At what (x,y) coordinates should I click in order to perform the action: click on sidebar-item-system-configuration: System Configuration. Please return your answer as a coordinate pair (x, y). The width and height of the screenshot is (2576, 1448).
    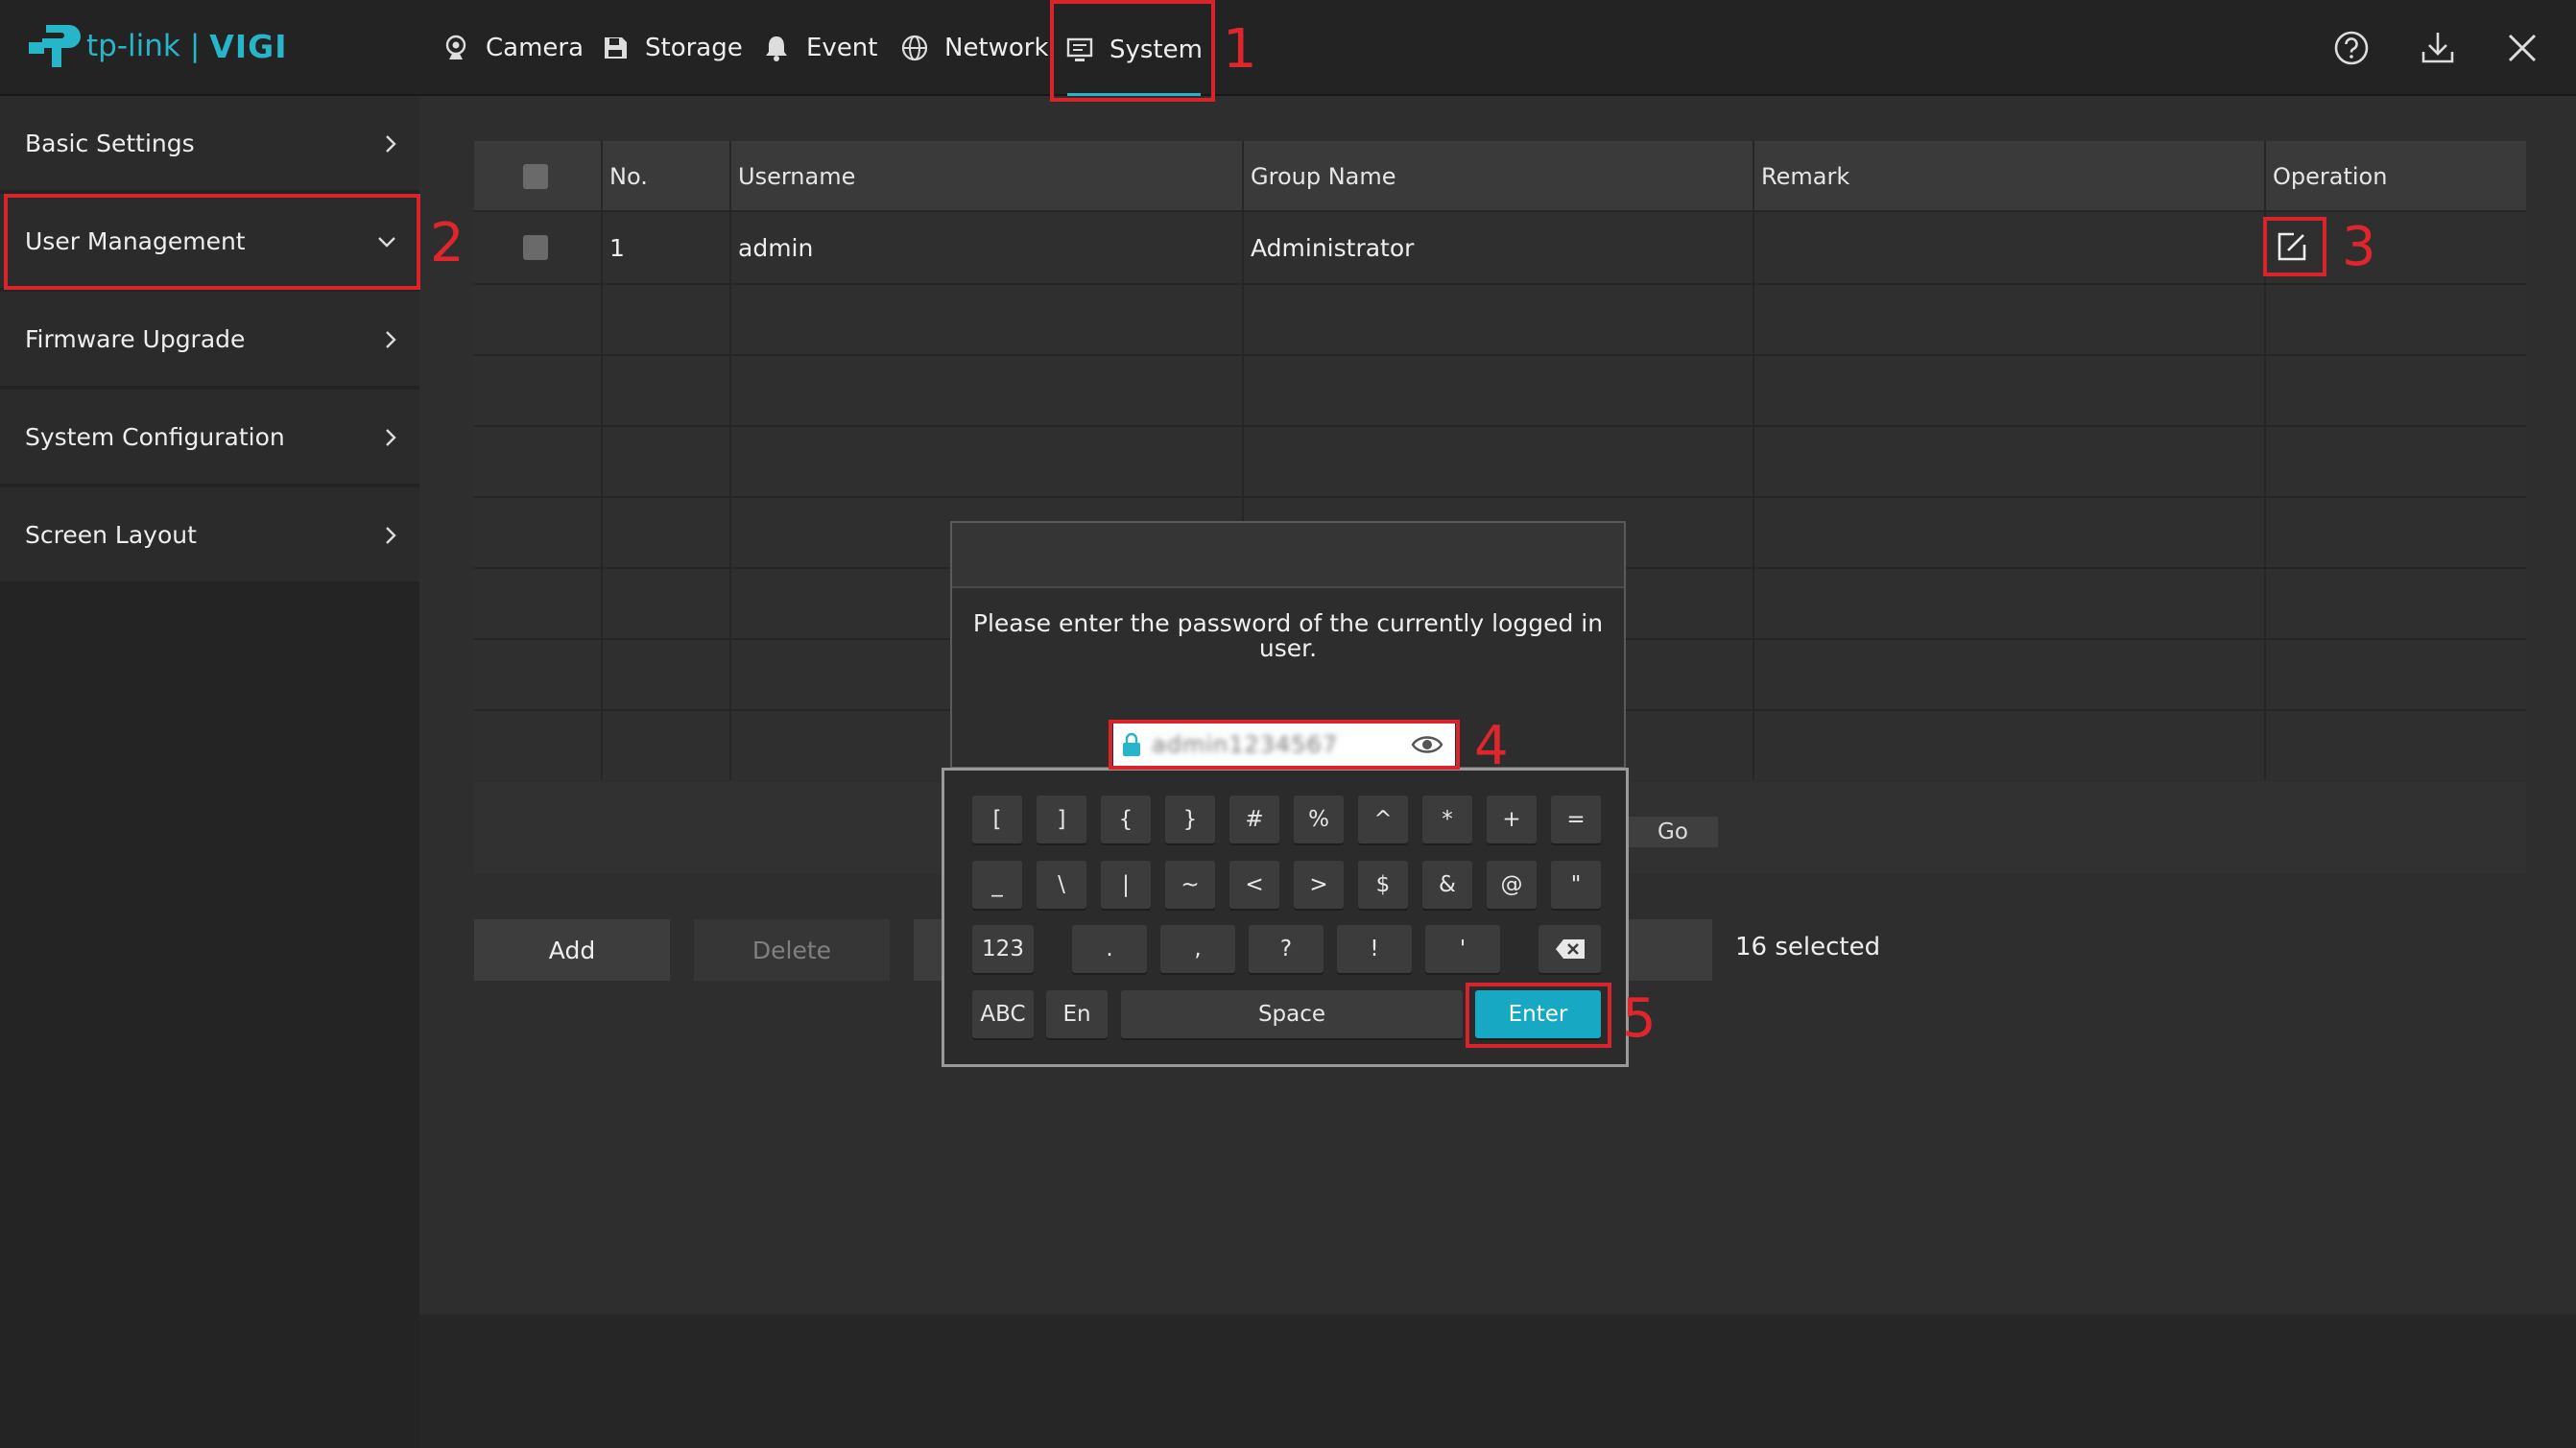
    Looking at the image, I should click on (209, 438).